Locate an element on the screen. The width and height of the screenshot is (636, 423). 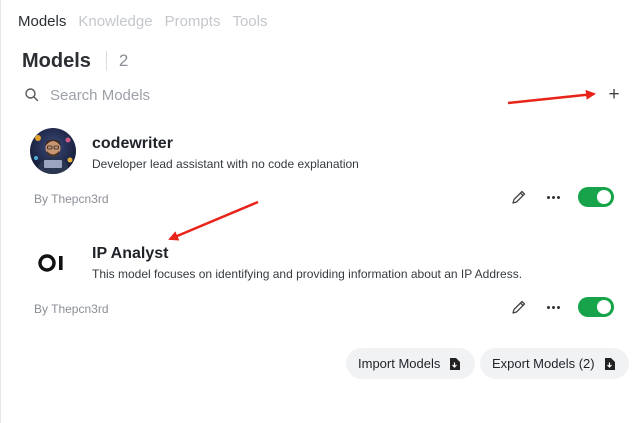
import-models-label: Import Models is located at coordinates (399, 363).